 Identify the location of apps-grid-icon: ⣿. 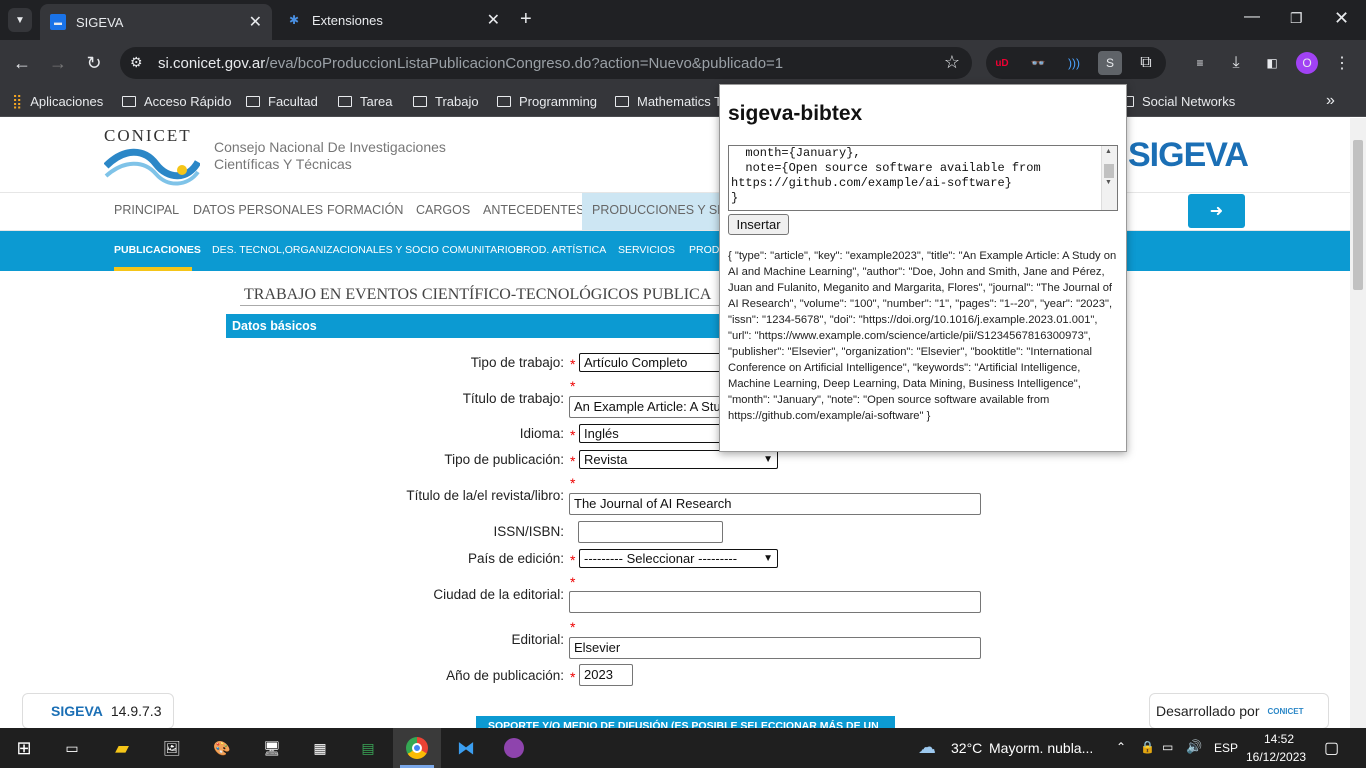
(17, 100).